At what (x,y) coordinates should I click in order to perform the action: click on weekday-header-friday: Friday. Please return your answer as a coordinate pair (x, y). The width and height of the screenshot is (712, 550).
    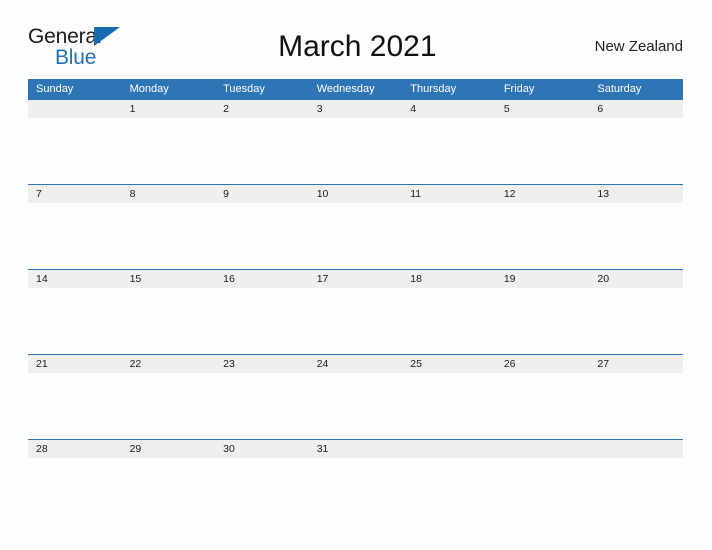
    Looking at the image, I should click on (542, 89).